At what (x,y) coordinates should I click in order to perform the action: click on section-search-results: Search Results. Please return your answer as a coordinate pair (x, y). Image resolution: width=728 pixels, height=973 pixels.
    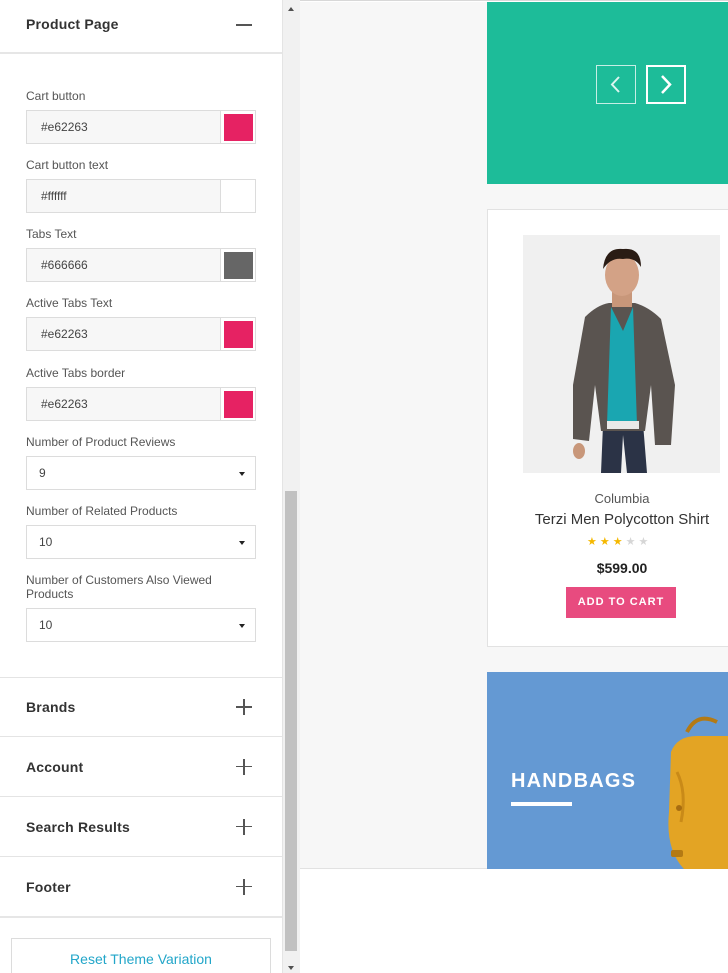
    Looking at the image, I should click on (141, 827).